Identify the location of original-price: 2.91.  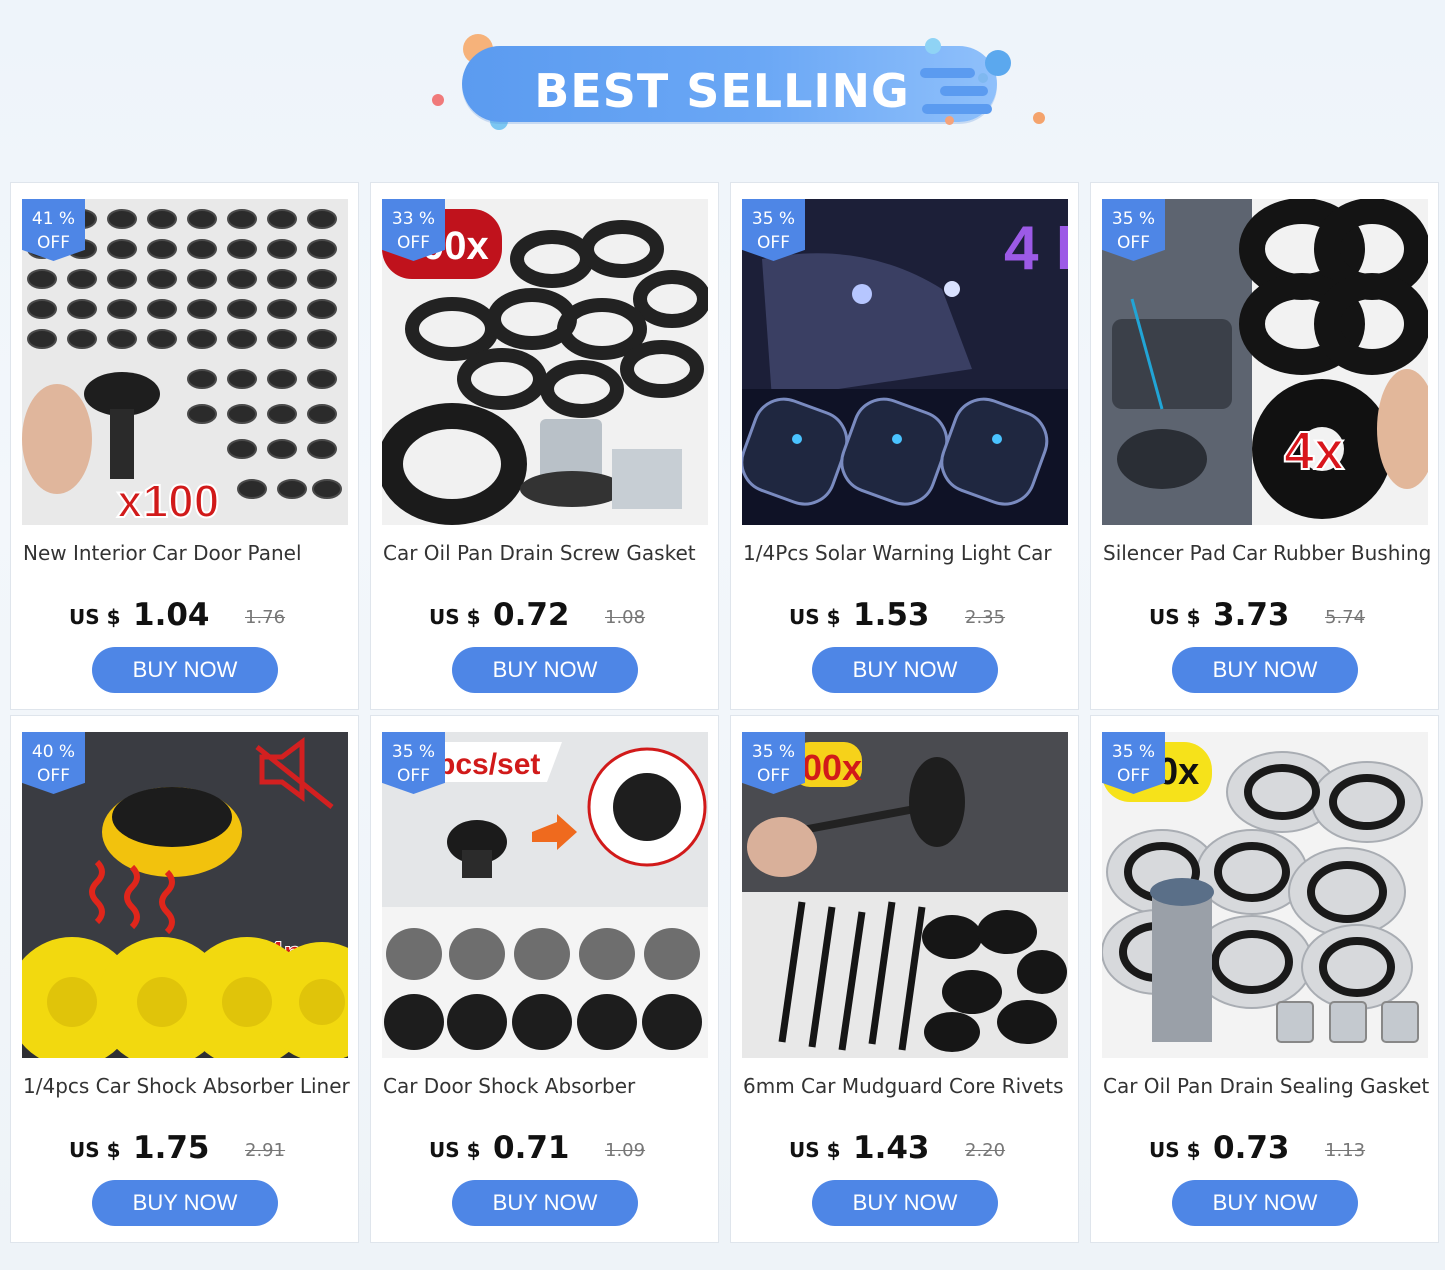
(265, 1150).